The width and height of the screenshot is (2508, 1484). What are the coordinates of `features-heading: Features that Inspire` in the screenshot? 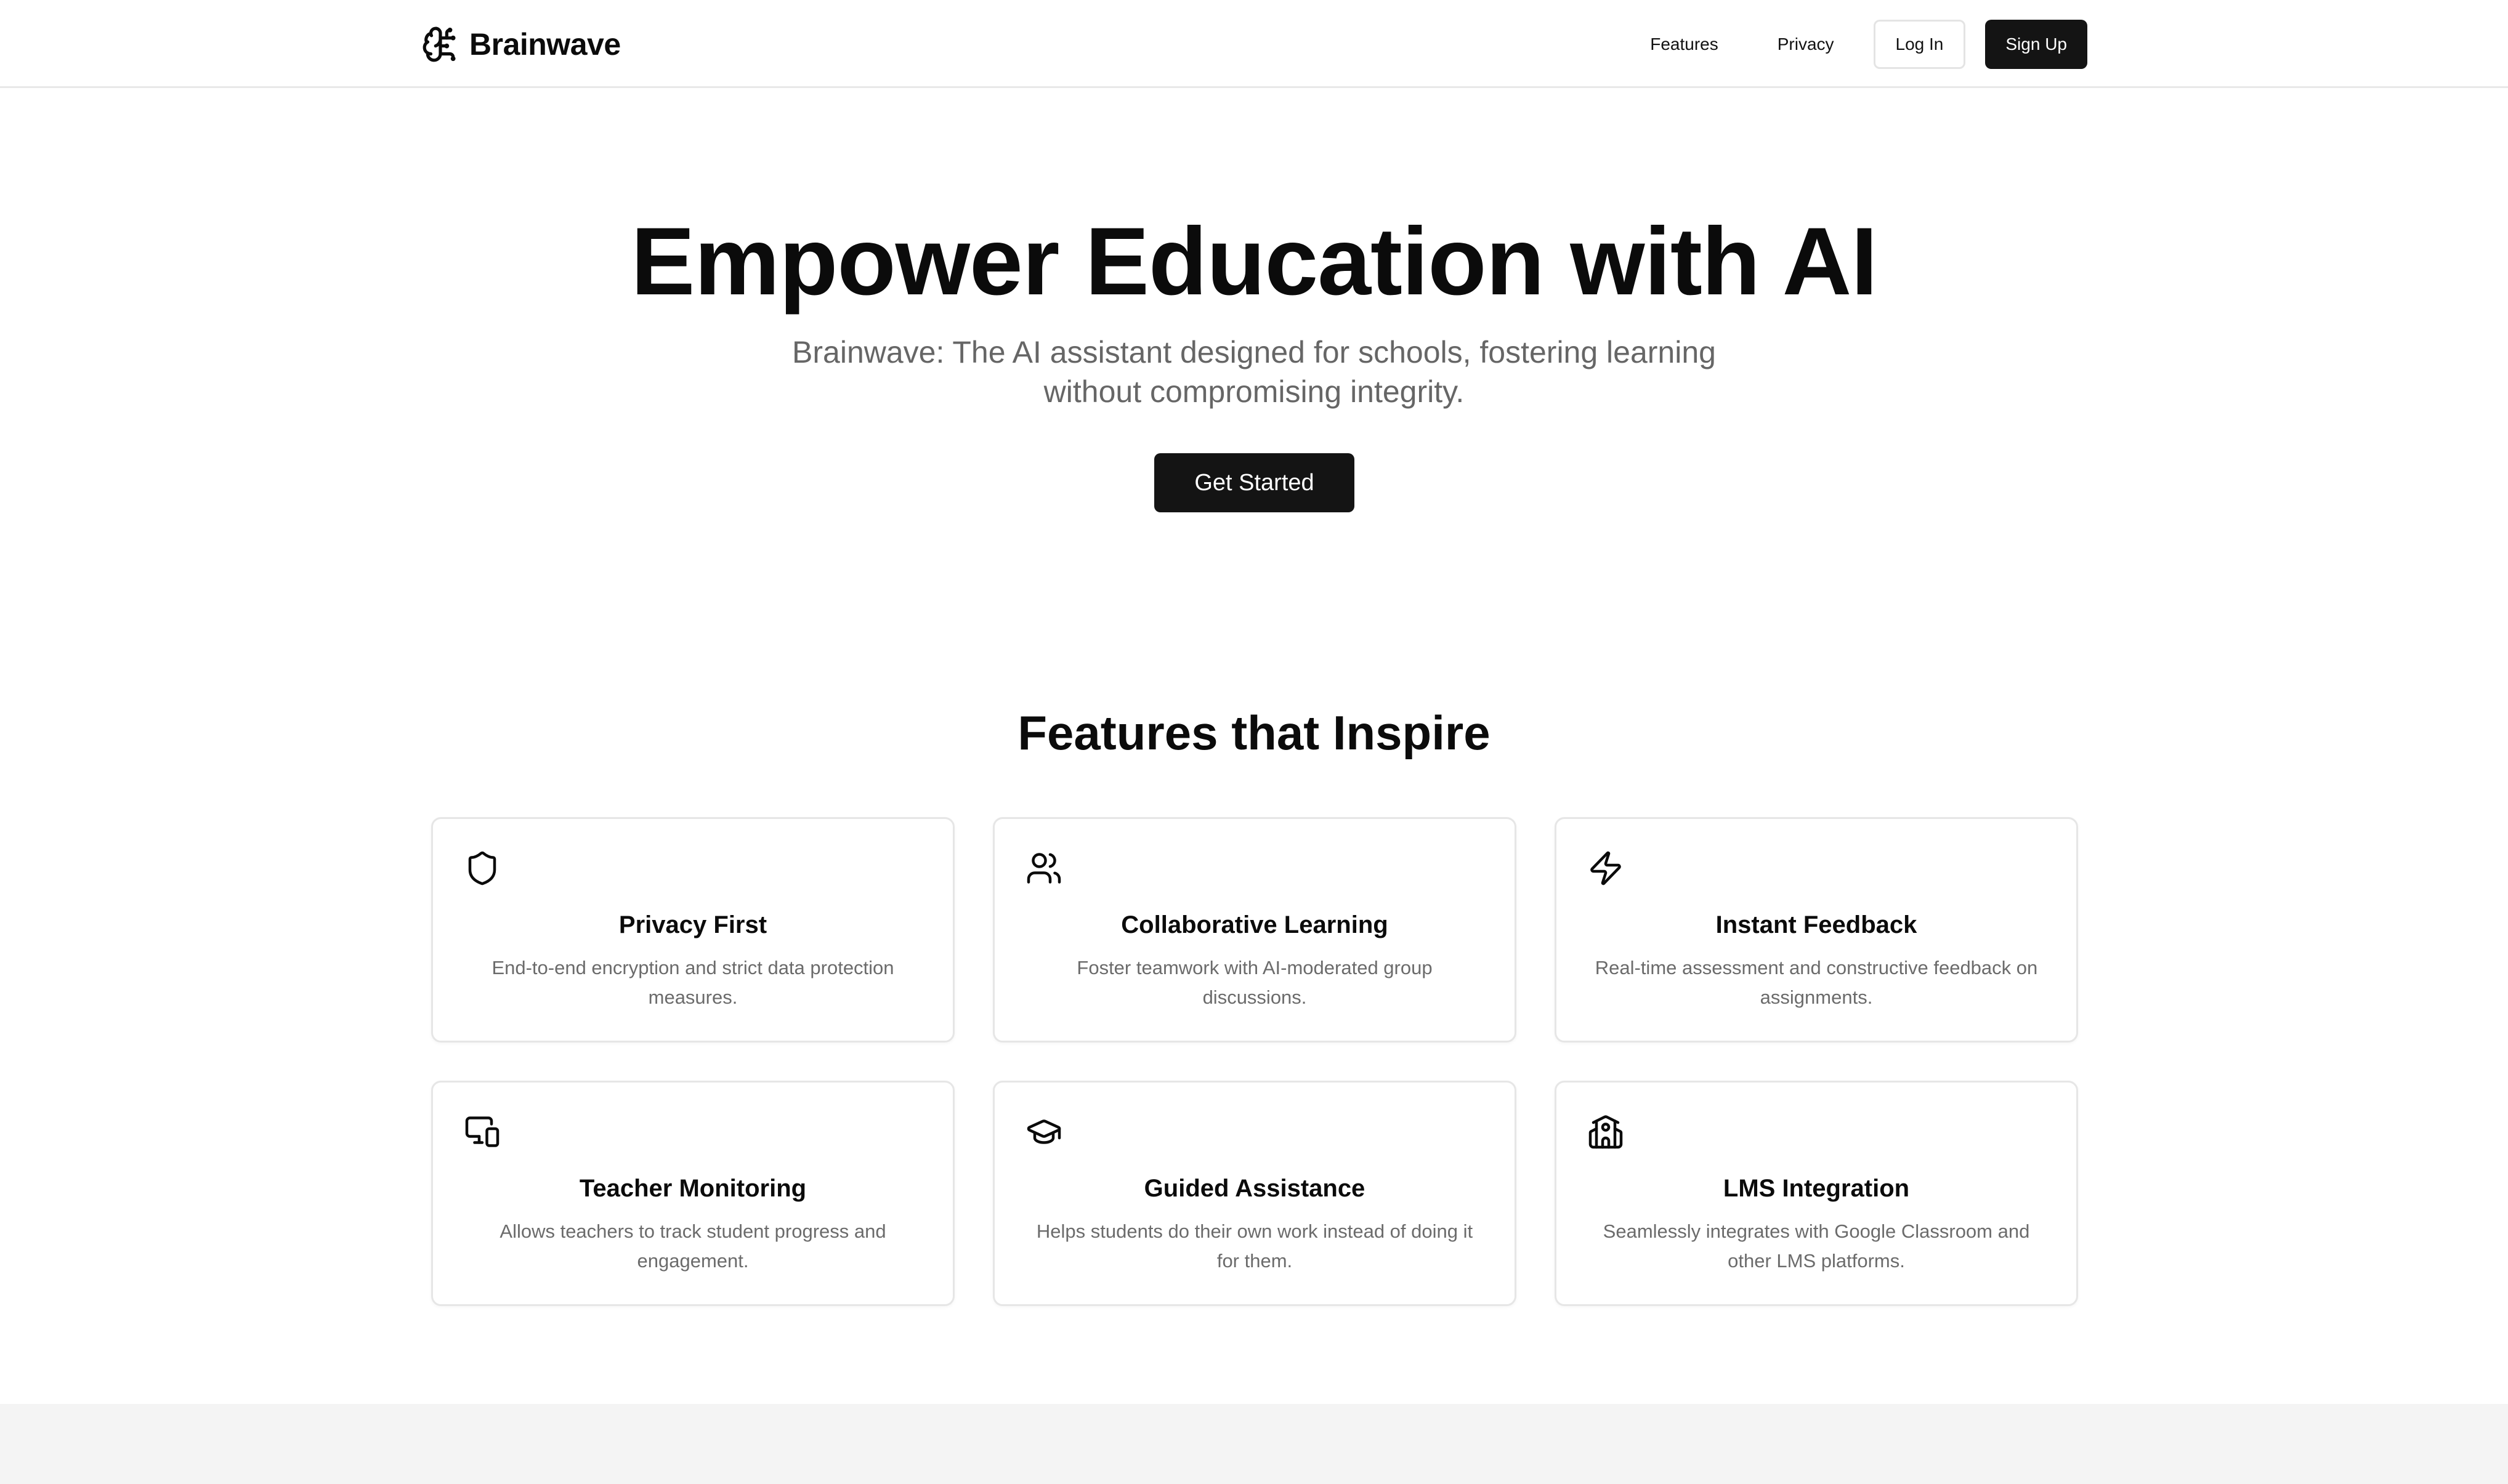 It's located at (1254, 733).